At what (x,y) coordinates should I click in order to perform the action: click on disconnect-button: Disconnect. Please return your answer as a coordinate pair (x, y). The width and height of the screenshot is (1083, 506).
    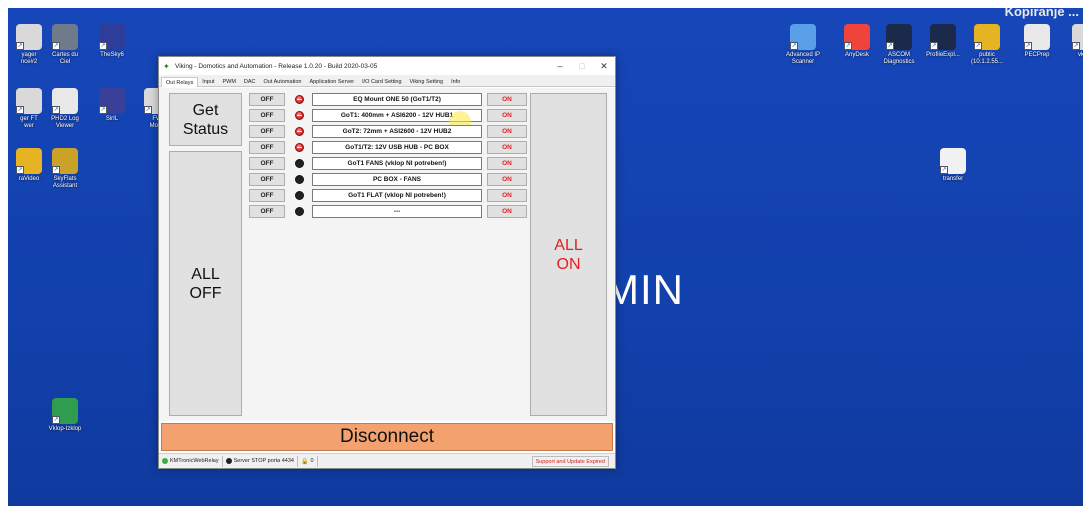
    Looking at the image, I should click on (387, 437).